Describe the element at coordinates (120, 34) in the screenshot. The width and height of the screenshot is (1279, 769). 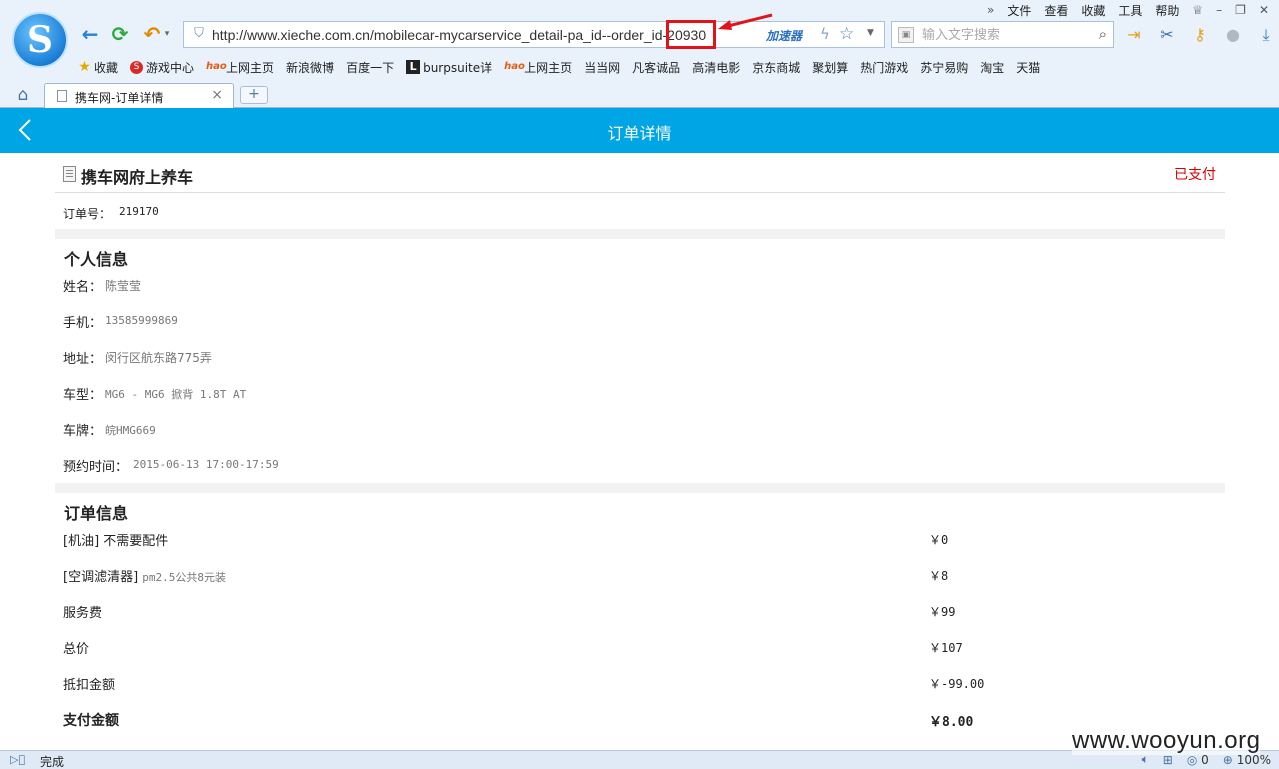
I see `refresh-icon: ⟳` at that location.